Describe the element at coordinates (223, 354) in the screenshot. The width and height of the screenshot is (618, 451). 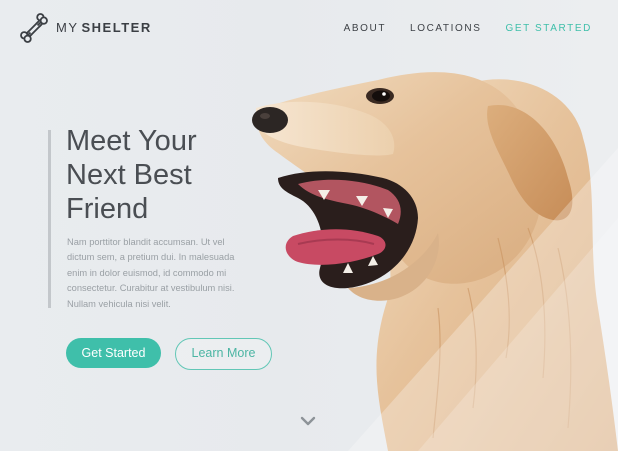
I see `learn-more-button: Learn More` at that location.